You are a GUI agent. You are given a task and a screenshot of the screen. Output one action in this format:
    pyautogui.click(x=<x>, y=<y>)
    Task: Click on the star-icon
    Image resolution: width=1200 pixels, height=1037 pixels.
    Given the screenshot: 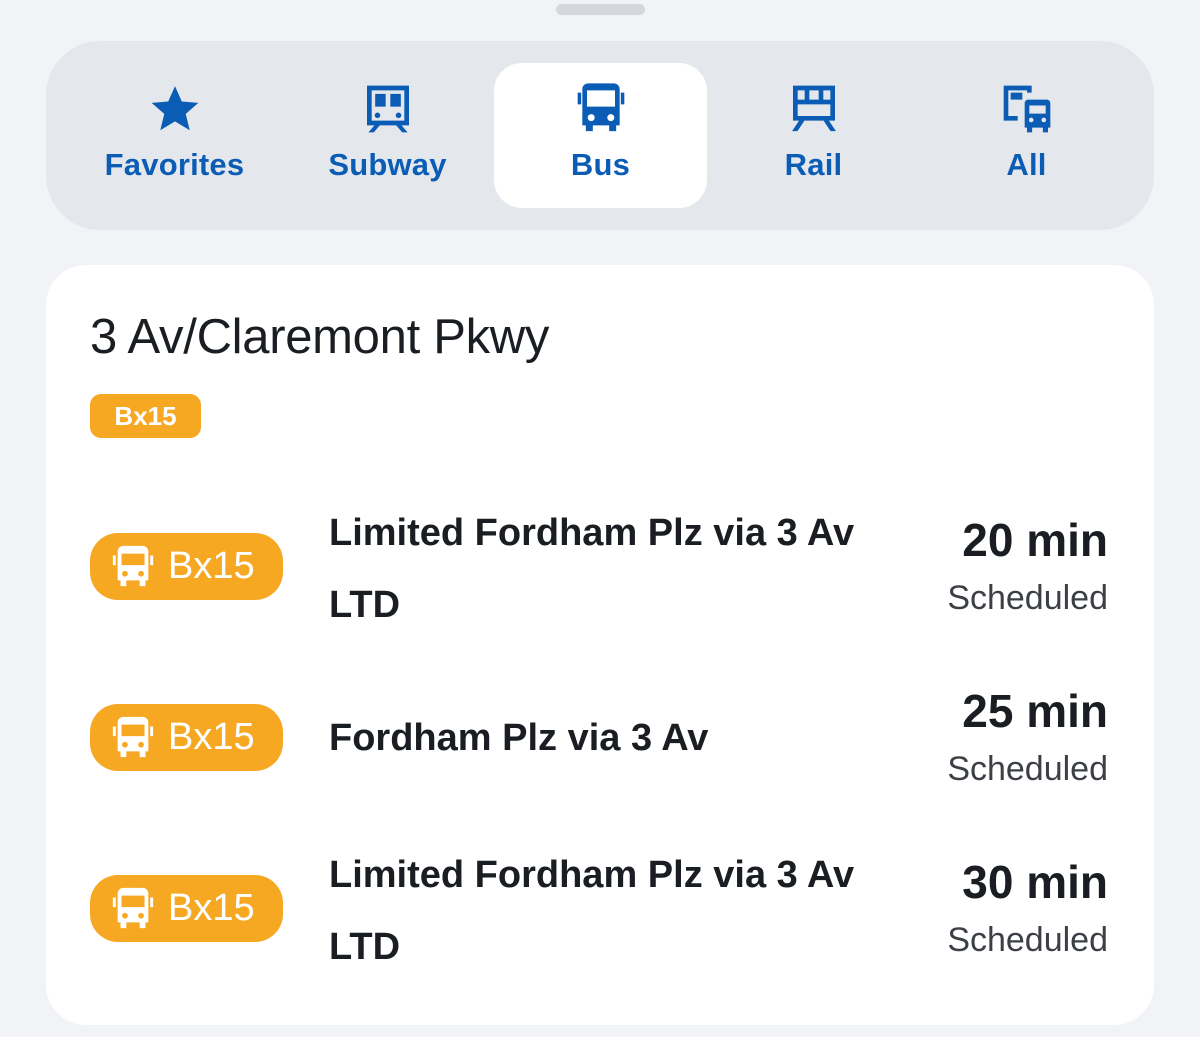 What is the action you would take?
    pyautogui.click(x=175, y=109)
    